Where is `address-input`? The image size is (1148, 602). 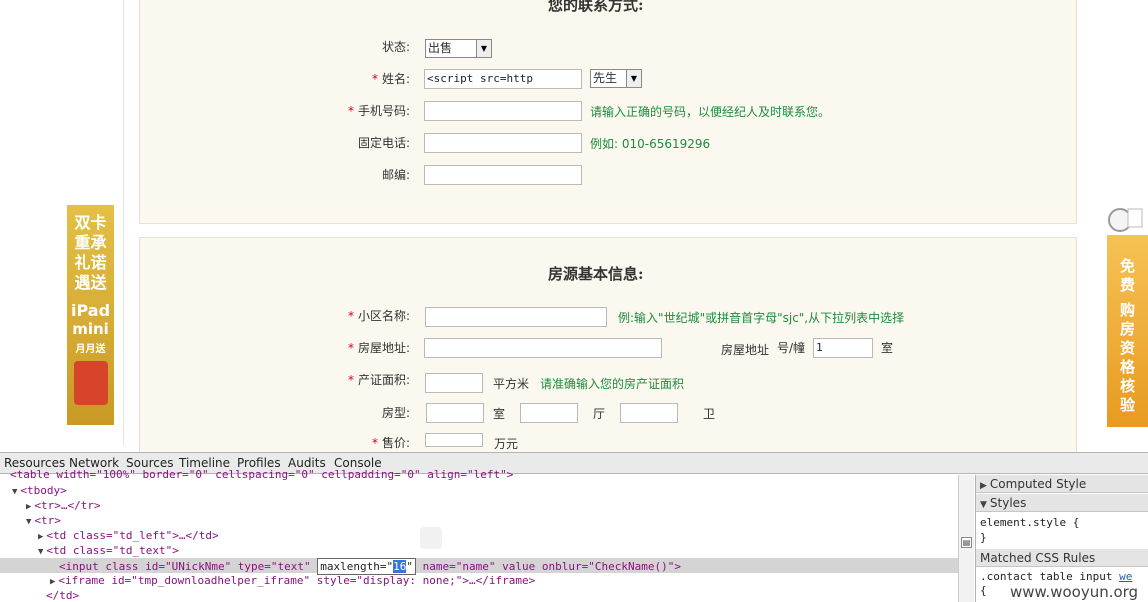 address-input is located at coordinates (543, 348).